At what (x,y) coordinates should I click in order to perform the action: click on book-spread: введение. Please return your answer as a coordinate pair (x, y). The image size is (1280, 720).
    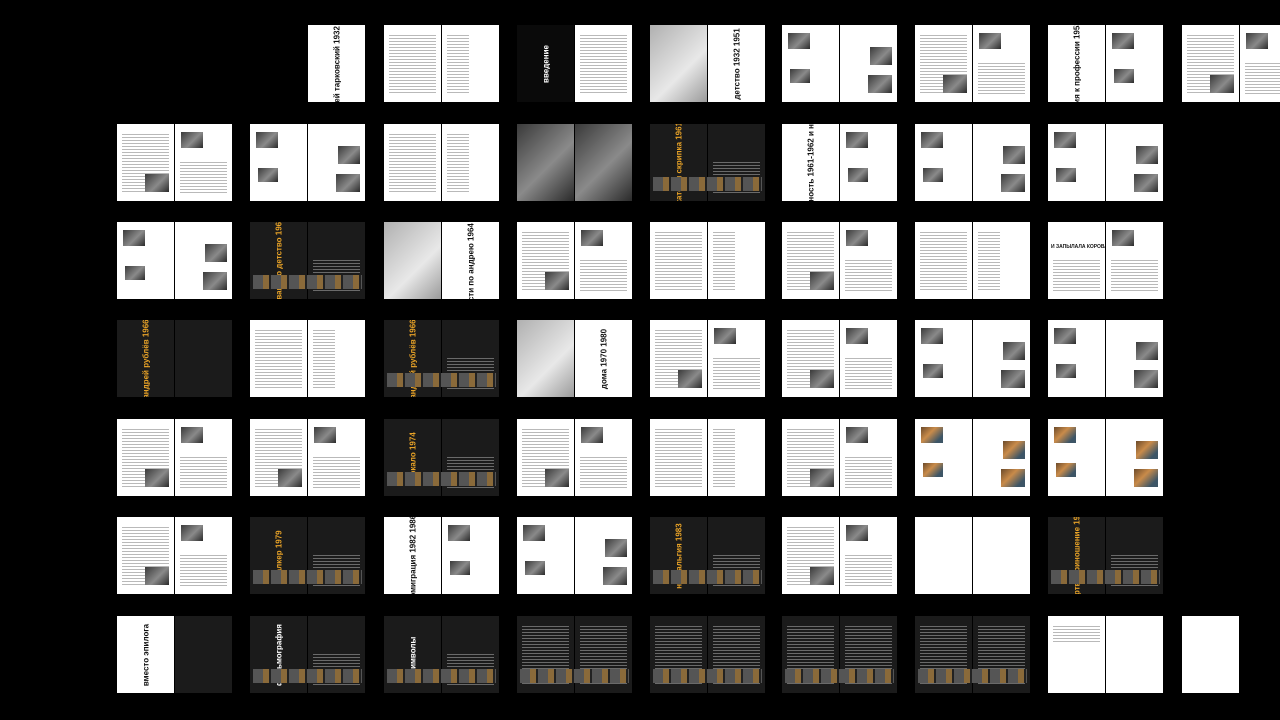
    Looking at the image, I should click on (574, 63).